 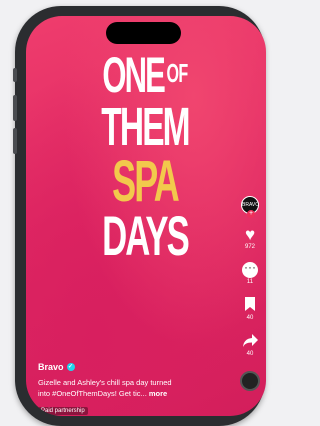 I want to click on avatar-label: BRAVO, so click(x=251, y=205).